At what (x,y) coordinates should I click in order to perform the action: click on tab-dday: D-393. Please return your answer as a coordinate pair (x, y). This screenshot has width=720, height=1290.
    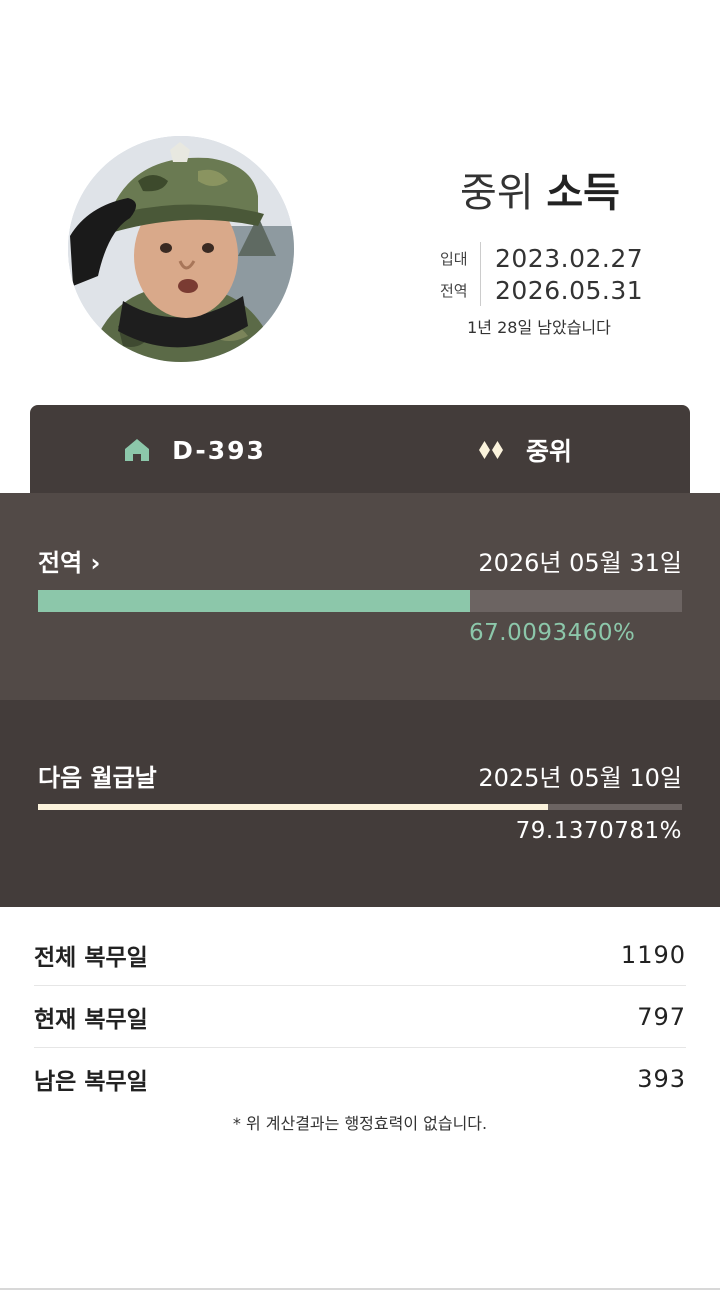
    Looking at the image, I should click on (195, 450).